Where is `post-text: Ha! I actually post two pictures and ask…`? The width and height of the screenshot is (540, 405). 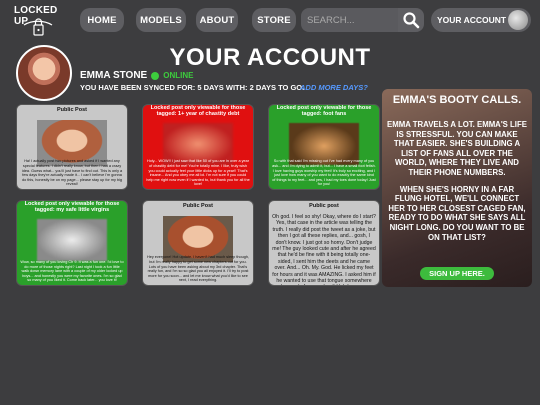 post-text: Ha! I actually post two pictures and ask… is located at coordinates (72, 173).